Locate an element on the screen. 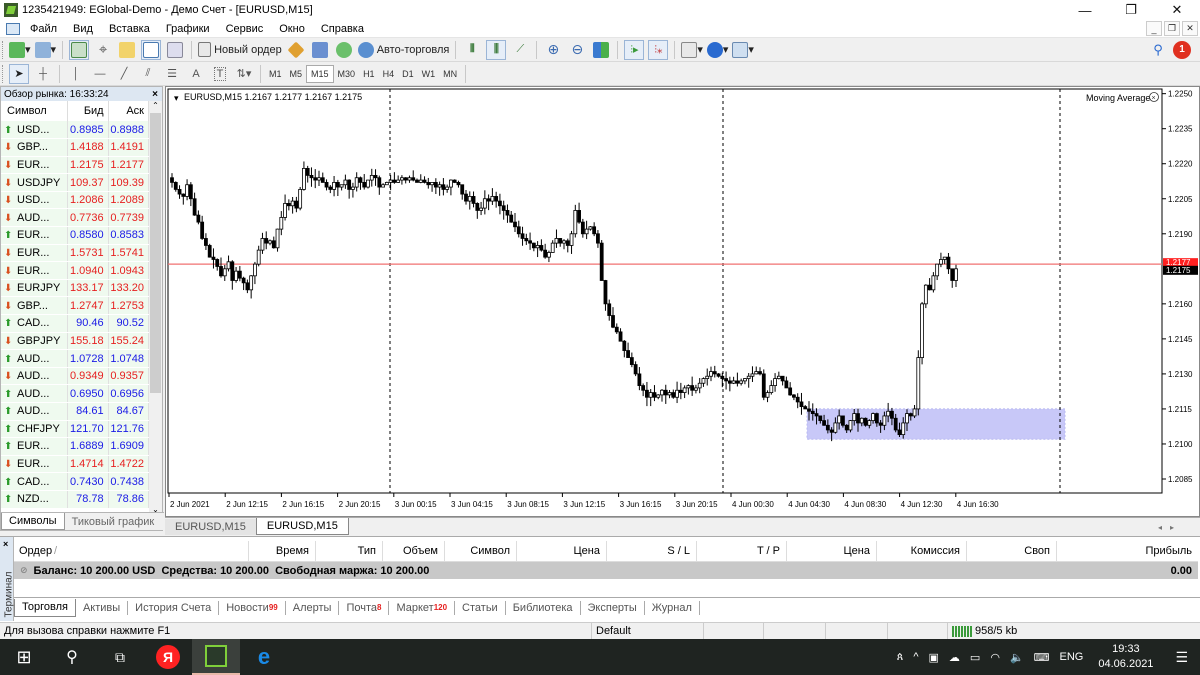 The image size is (1200, 675). market-watch-row: ⬇ EUR... 1.4714 1.4722 is located at coordinates (75, 464).